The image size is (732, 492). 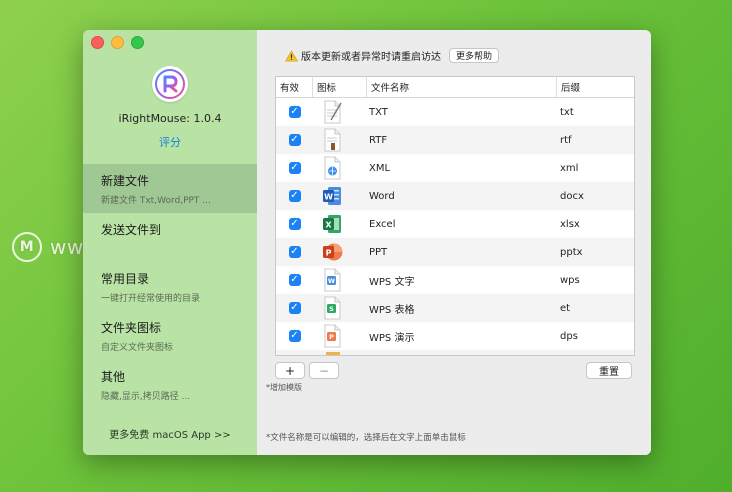 I want to click on app-logo-icon, so click(x=170, y=84).